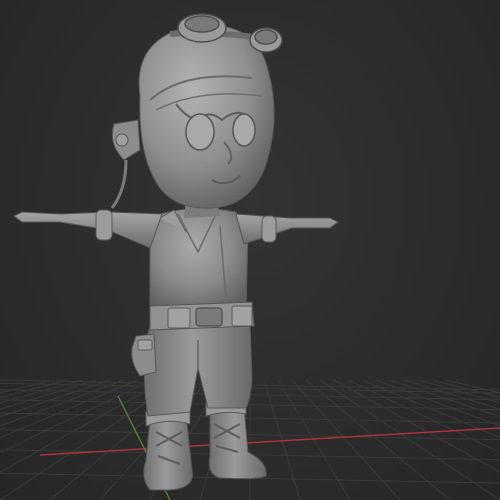 This screenshot has width=500, height=500. What do you see at coordinates (199, 261) in the screenshot?
I see `vest` at bounding box center [199, 261].